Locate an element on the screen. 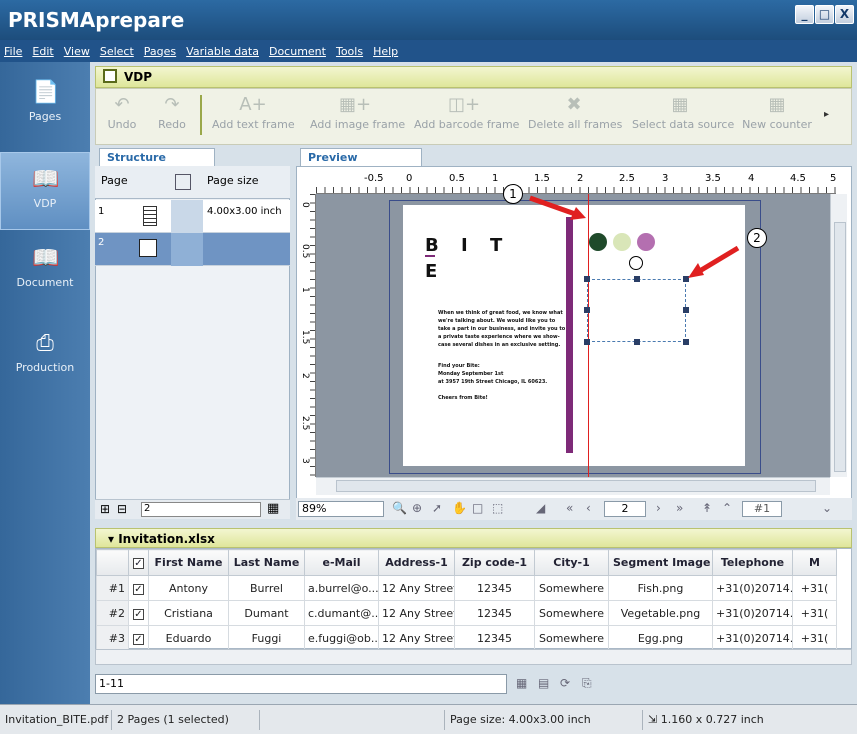 This screenshot has height=734, width=857. add-text-frame-button: A+ Add text frame is located at coordinates (253, 116).